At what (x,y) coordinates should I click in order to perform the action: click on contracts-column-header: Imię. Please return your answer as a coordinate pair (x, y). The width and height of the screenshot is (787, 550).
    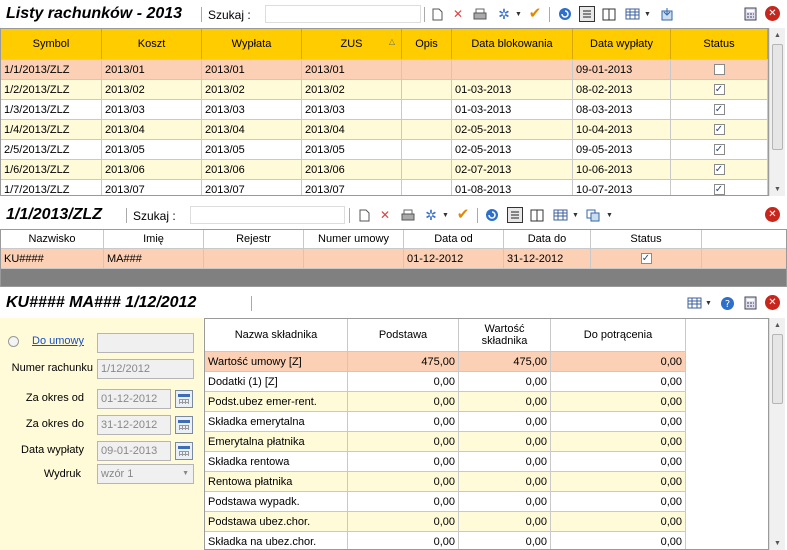
    Looking at the image, I should click on (154, 239).